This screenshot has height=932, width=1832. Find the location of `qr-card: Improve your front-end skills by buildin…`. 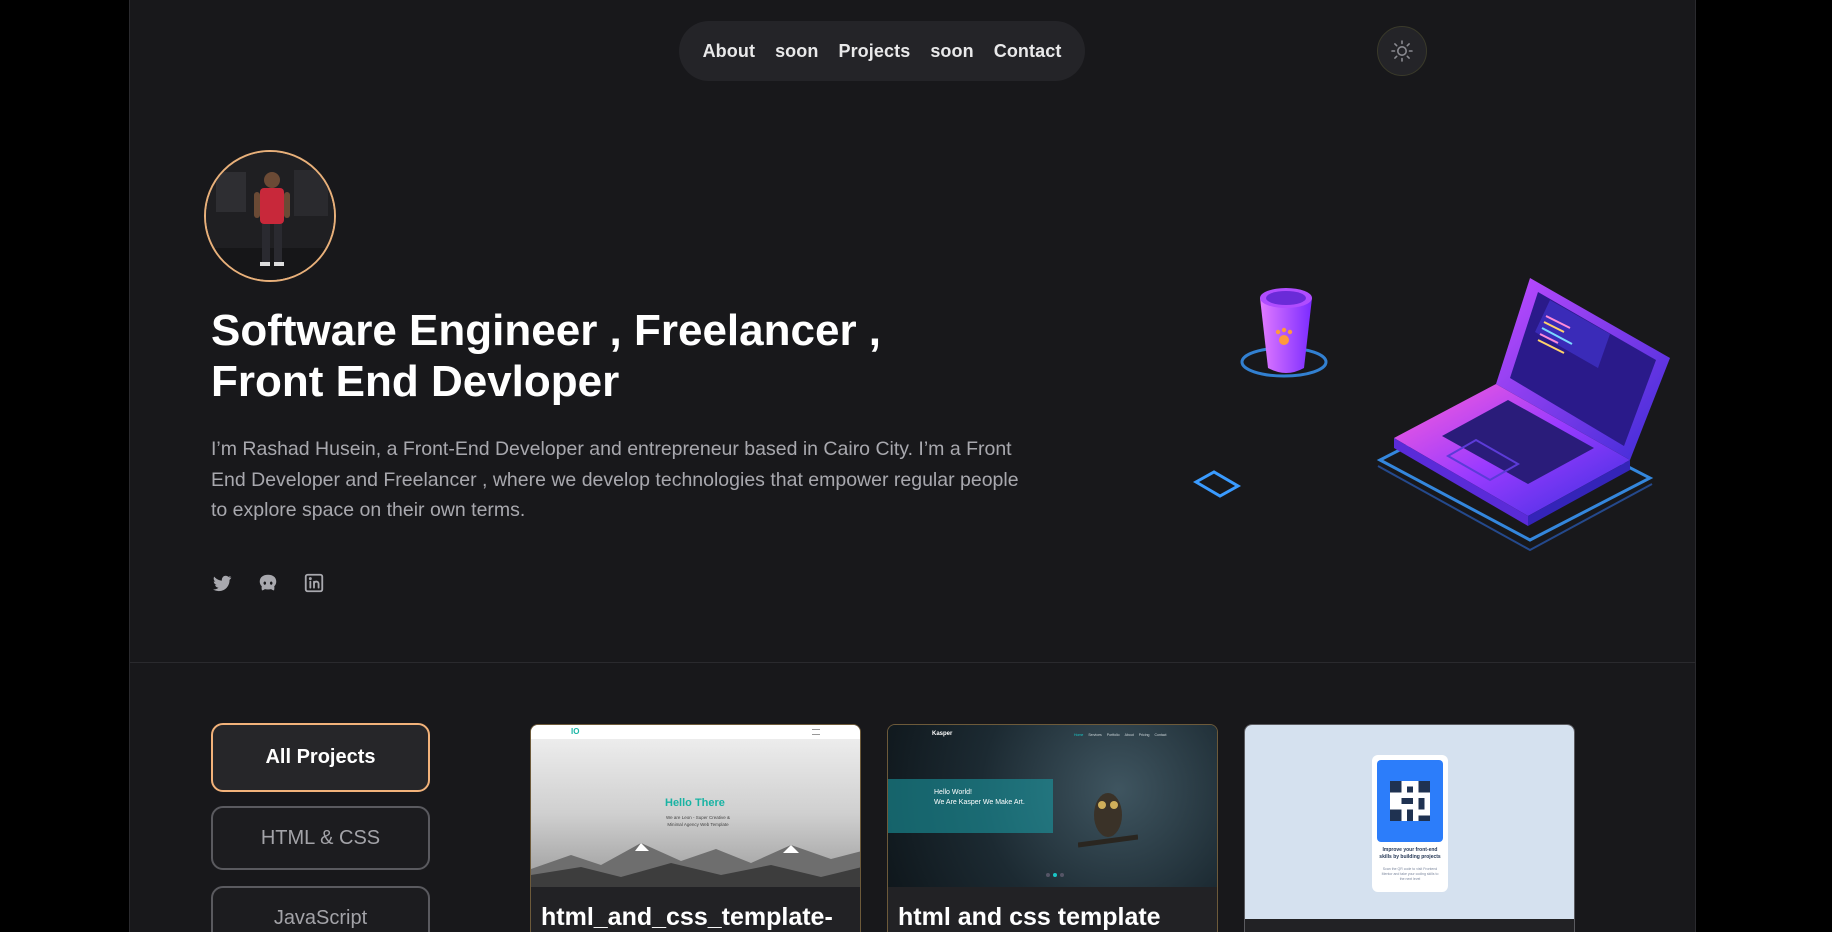

qr-card: Improve your front-end skills by buildin… is located at coordinates (1410, 823).